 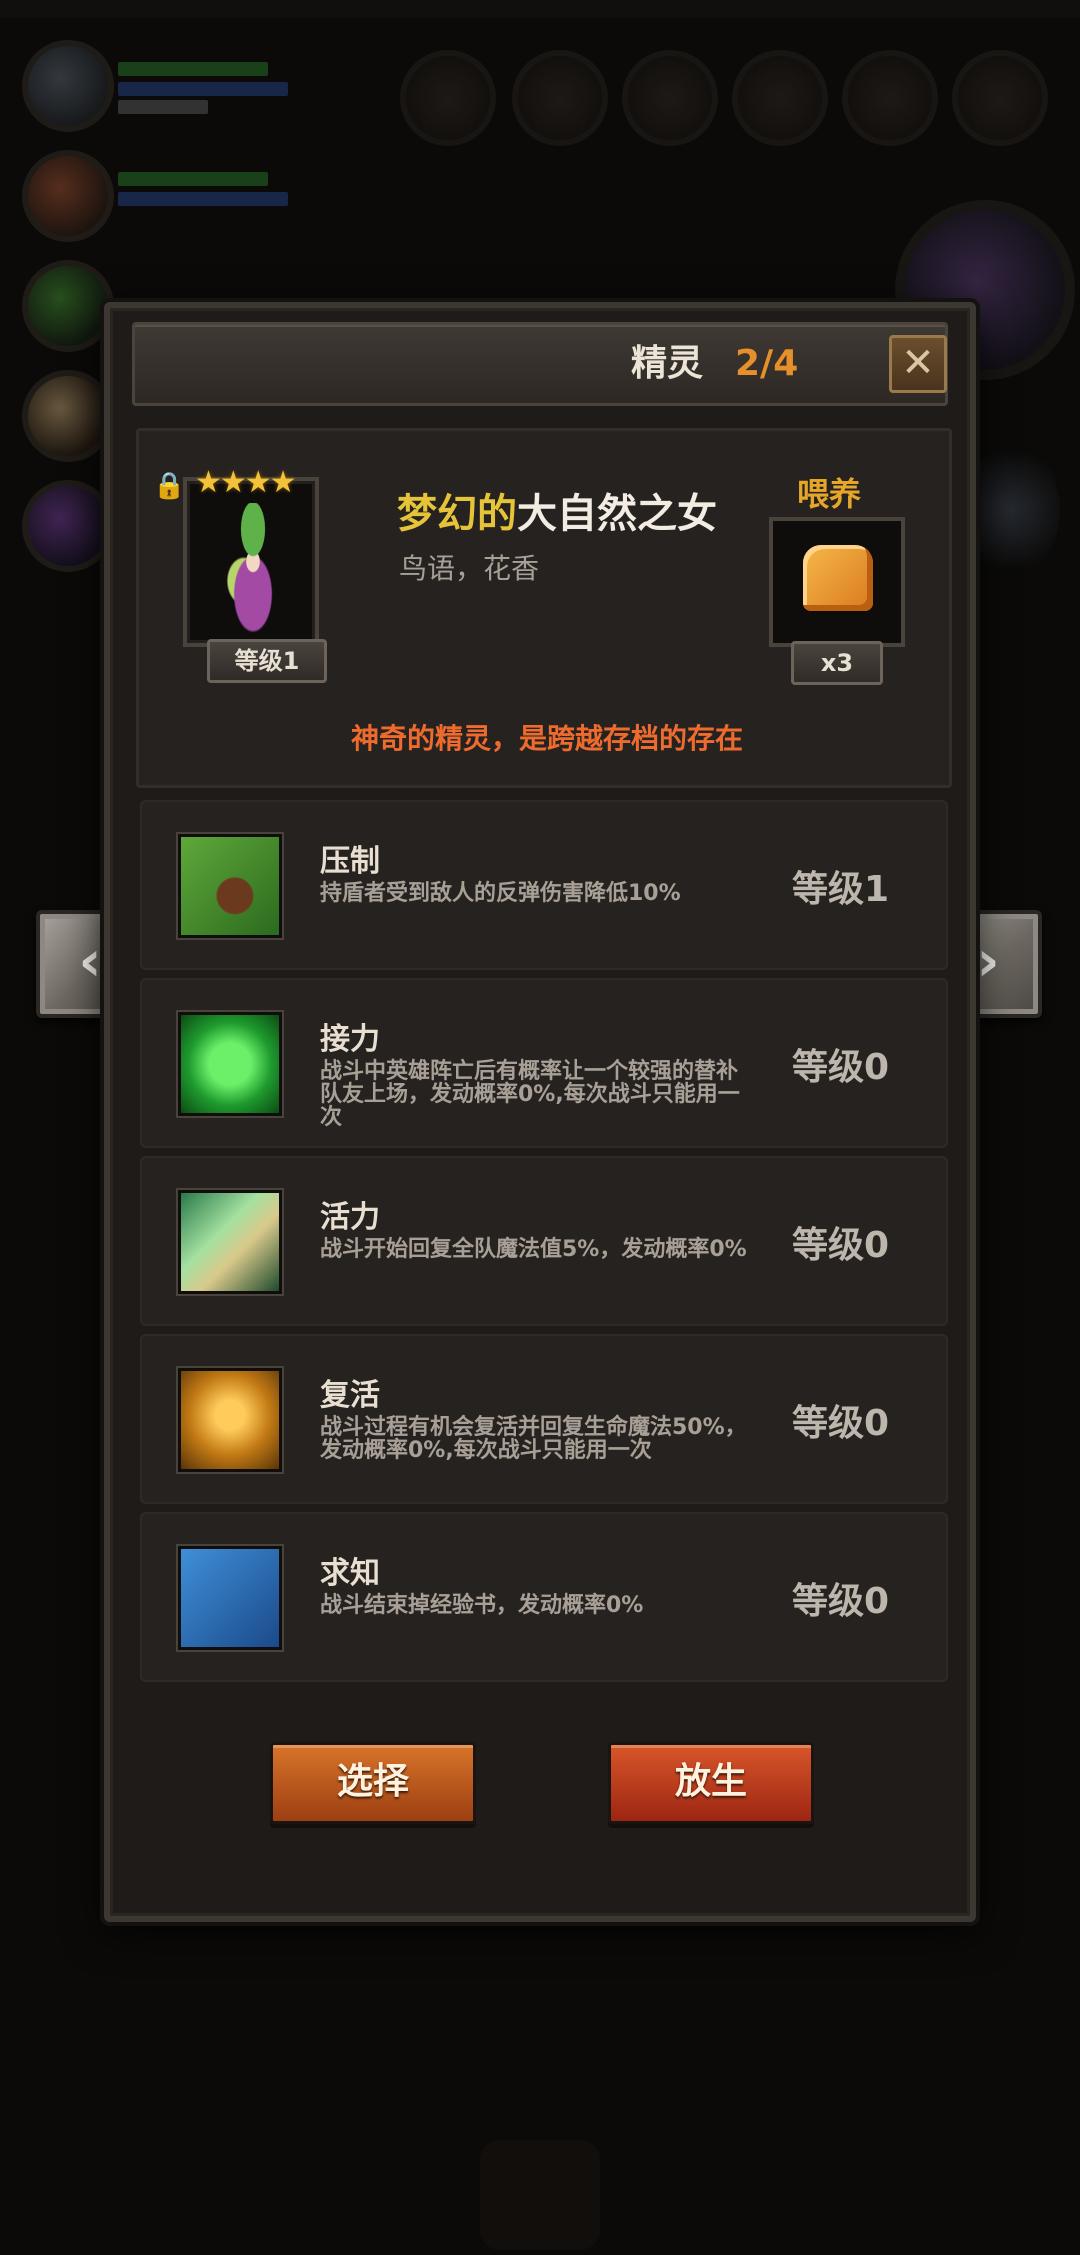 What do you see at coordinates (500, 893) in the screenshot?
I see `skill-description: 持盾者受到敌人的反弹伤害降低10%` at bounding box center [500, 893].